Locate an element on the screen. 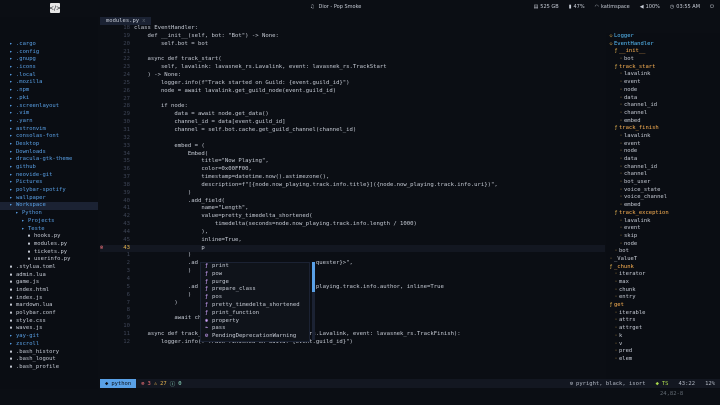 Image resolution: width=720 pixels, height=405 pixels. completion-item: ƒ pow is located at coordinates (255, 275).